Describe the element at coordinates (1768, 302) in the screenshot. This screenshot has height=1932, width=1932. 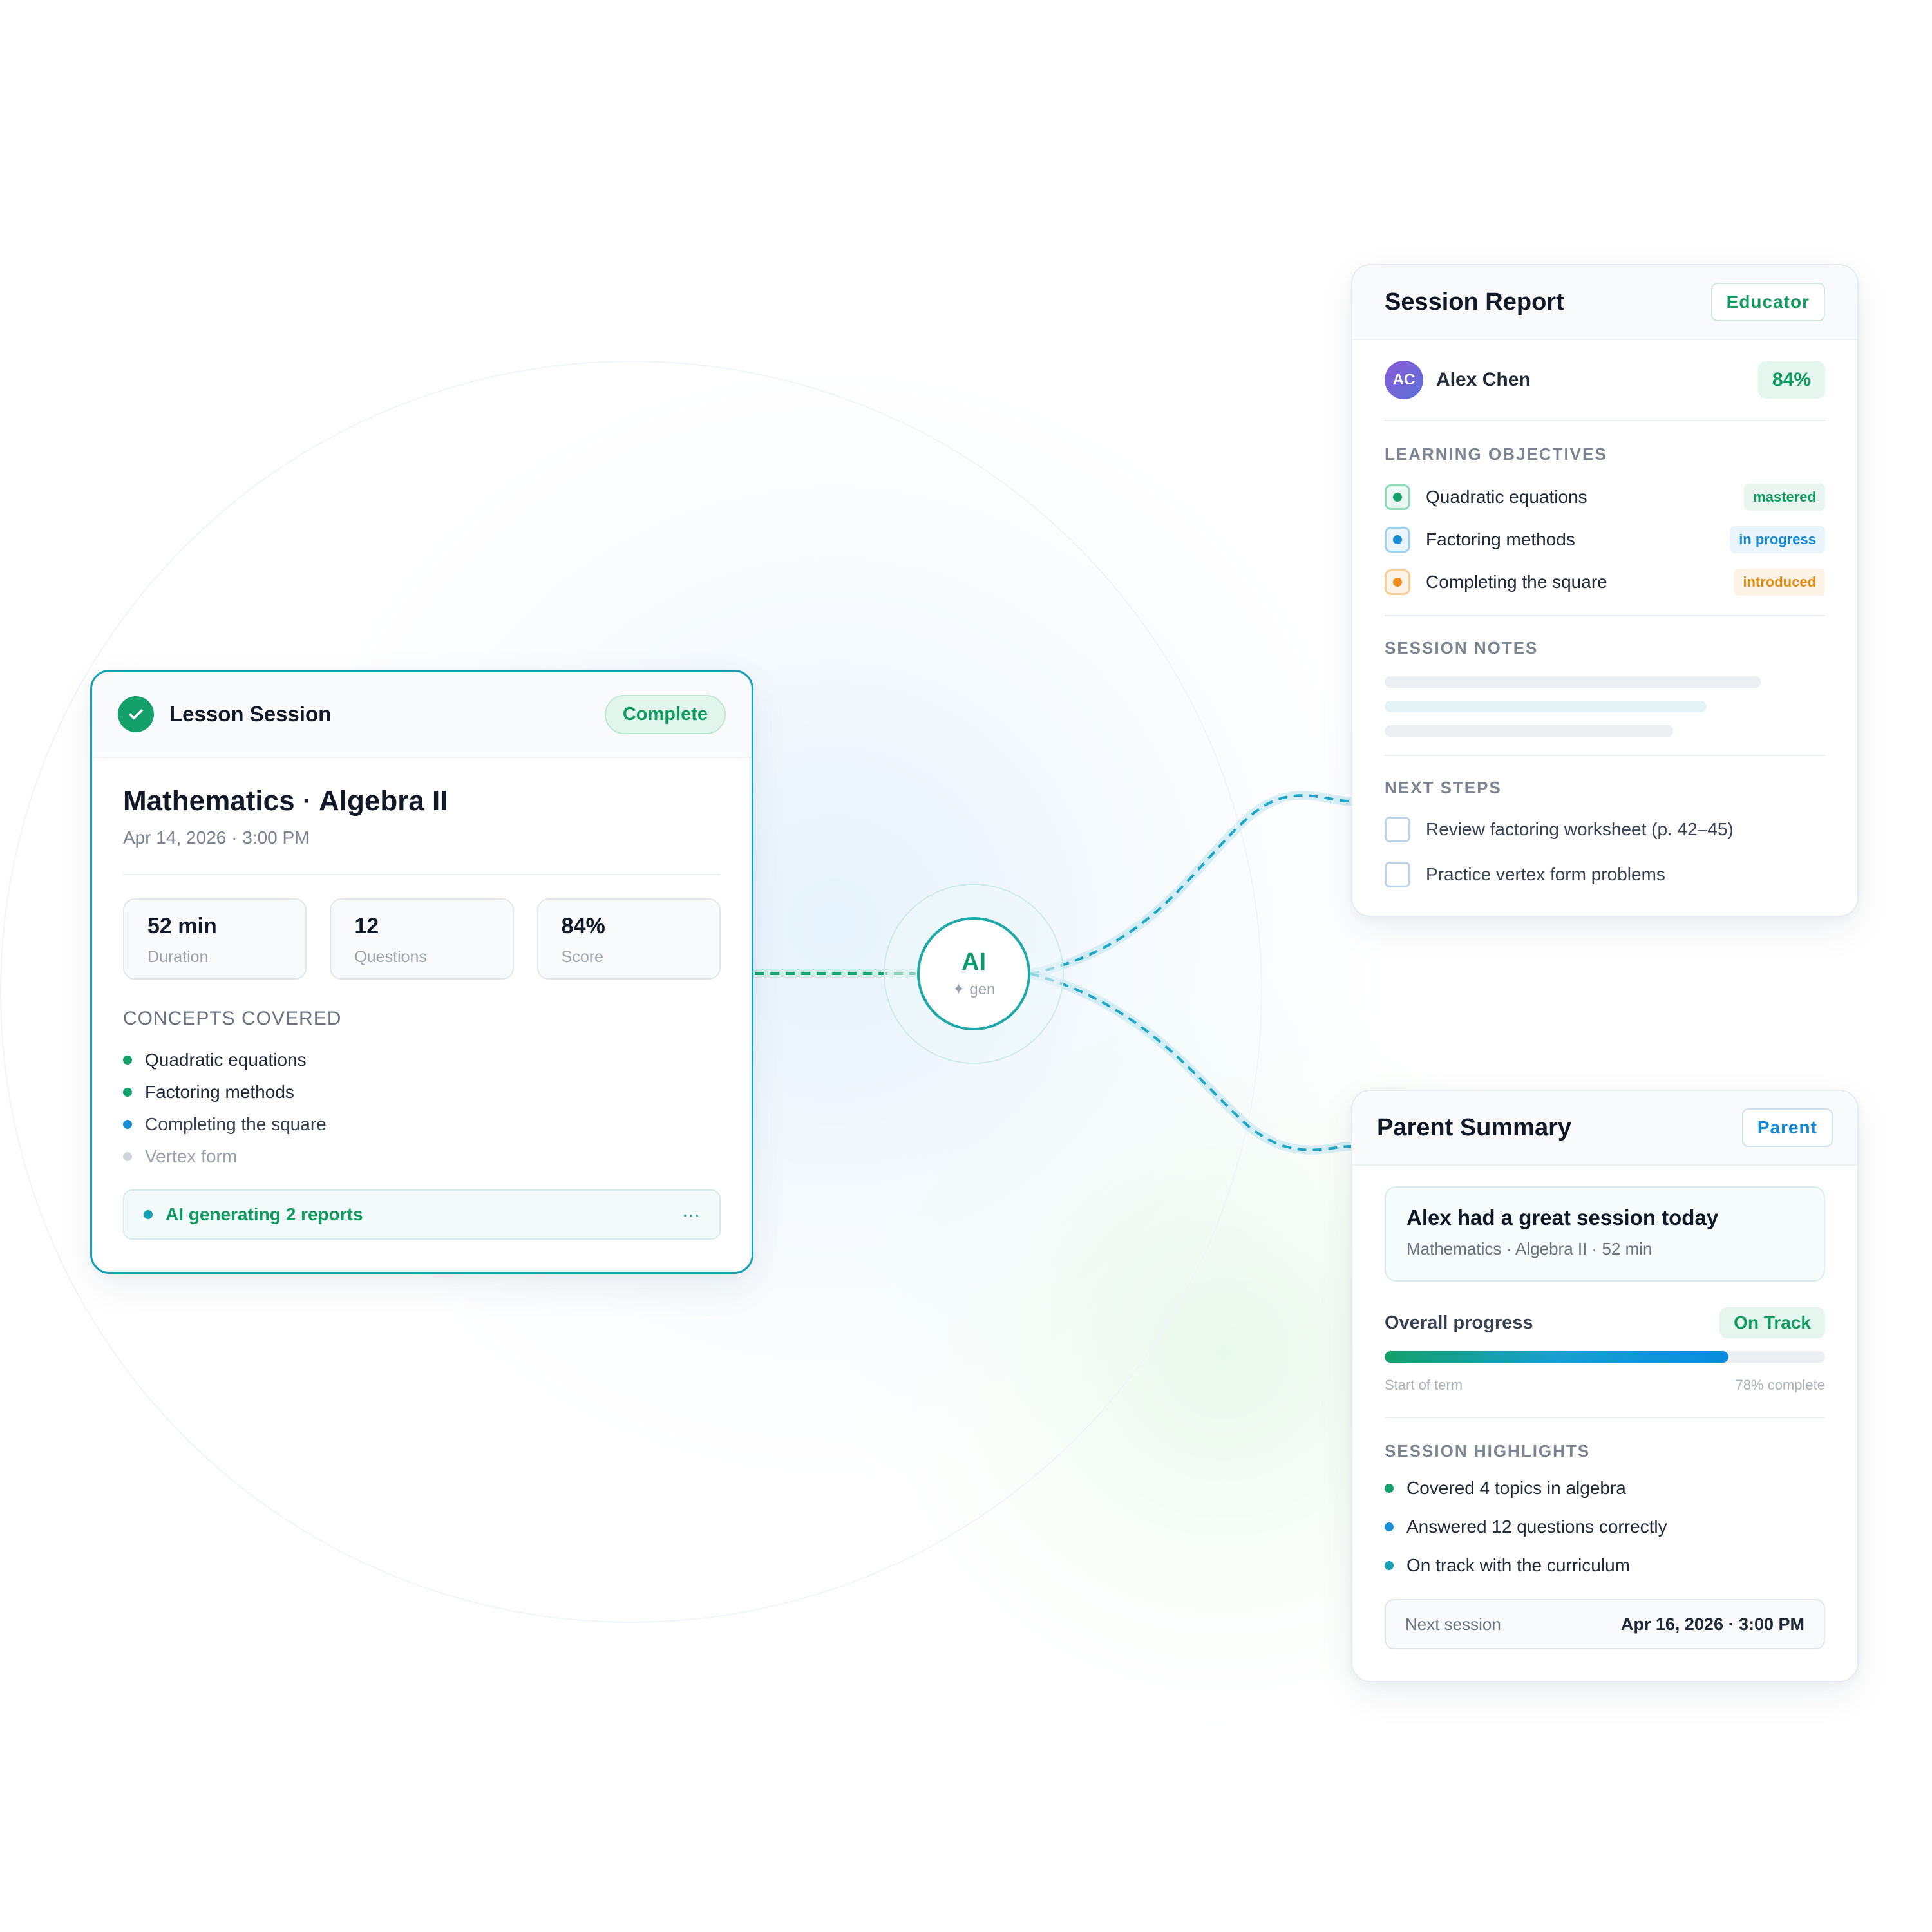
I see `audience-badge-educator: Educator` at that location.